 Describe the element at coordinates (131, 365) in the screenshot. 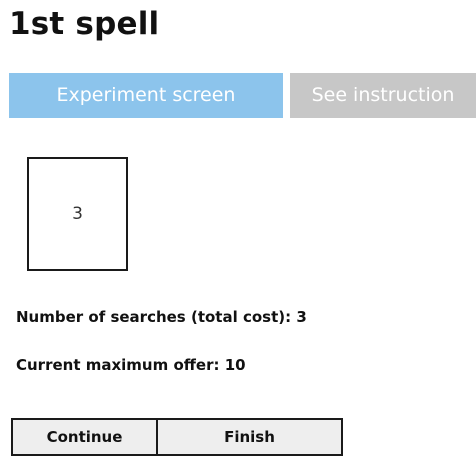

I see `max-offer-text: Current maximum offer: 10` at that location.